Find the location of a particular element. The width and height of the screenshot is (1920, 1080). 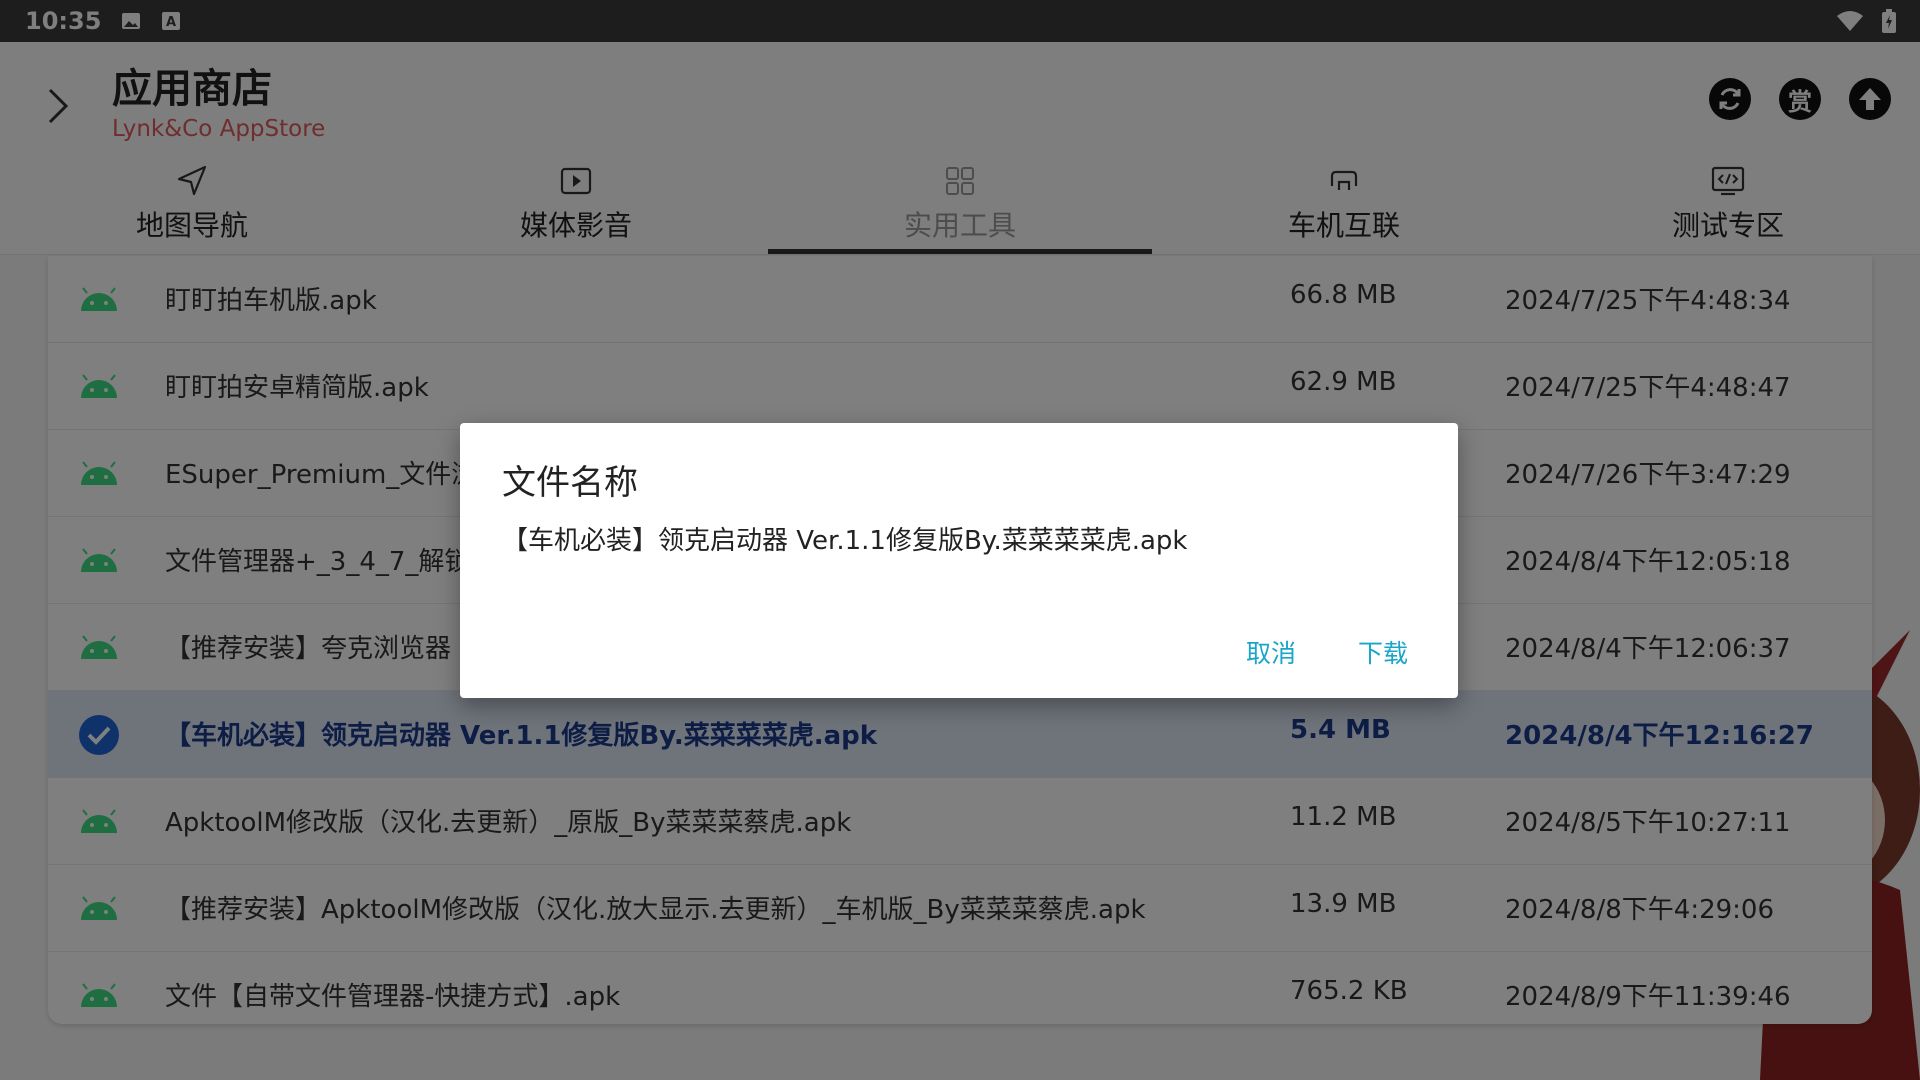

dialog-message: 【车机必装】领克启动器 Ver.1.1修复版By.菜菜菜菜虎.apk is located at coordinates (845, 541).